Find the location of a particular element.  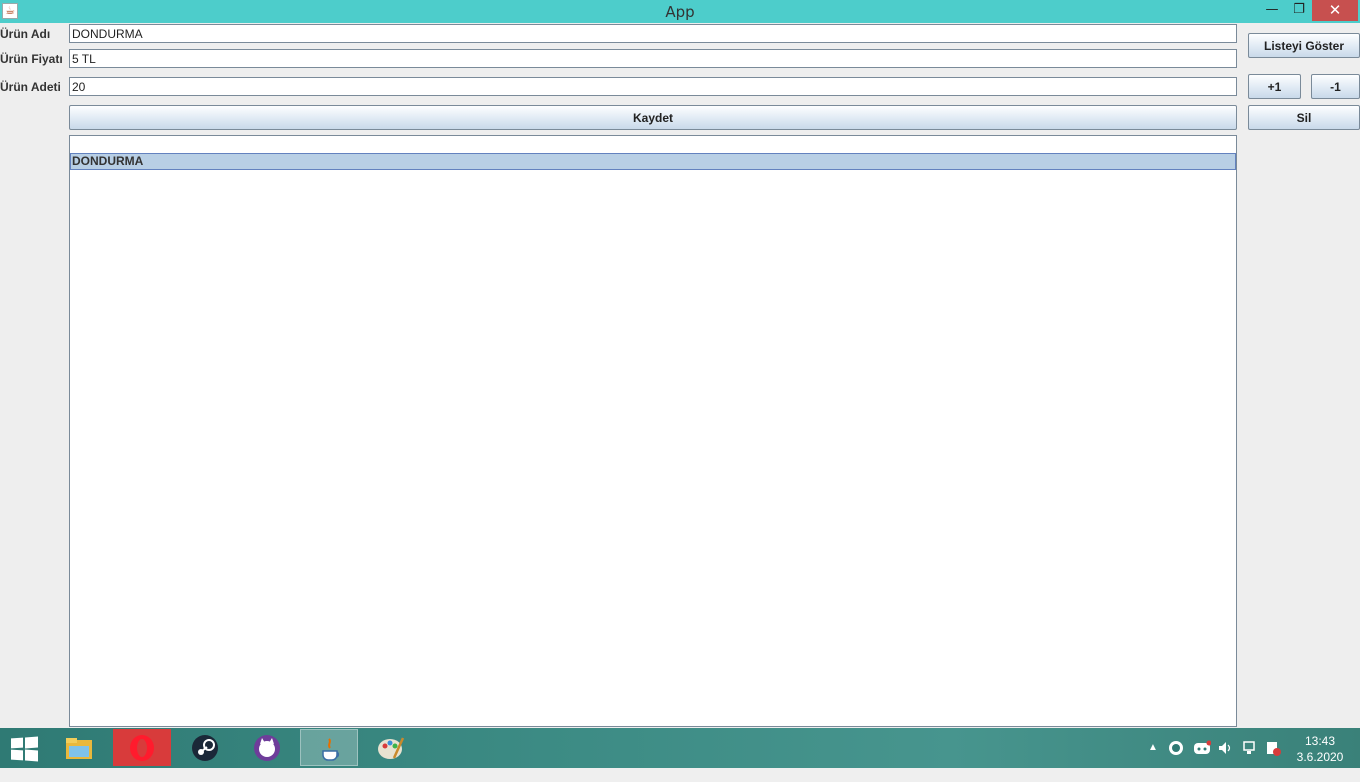

clock: 13:43 3.6.2020 is located at coordinates (1320, 749).